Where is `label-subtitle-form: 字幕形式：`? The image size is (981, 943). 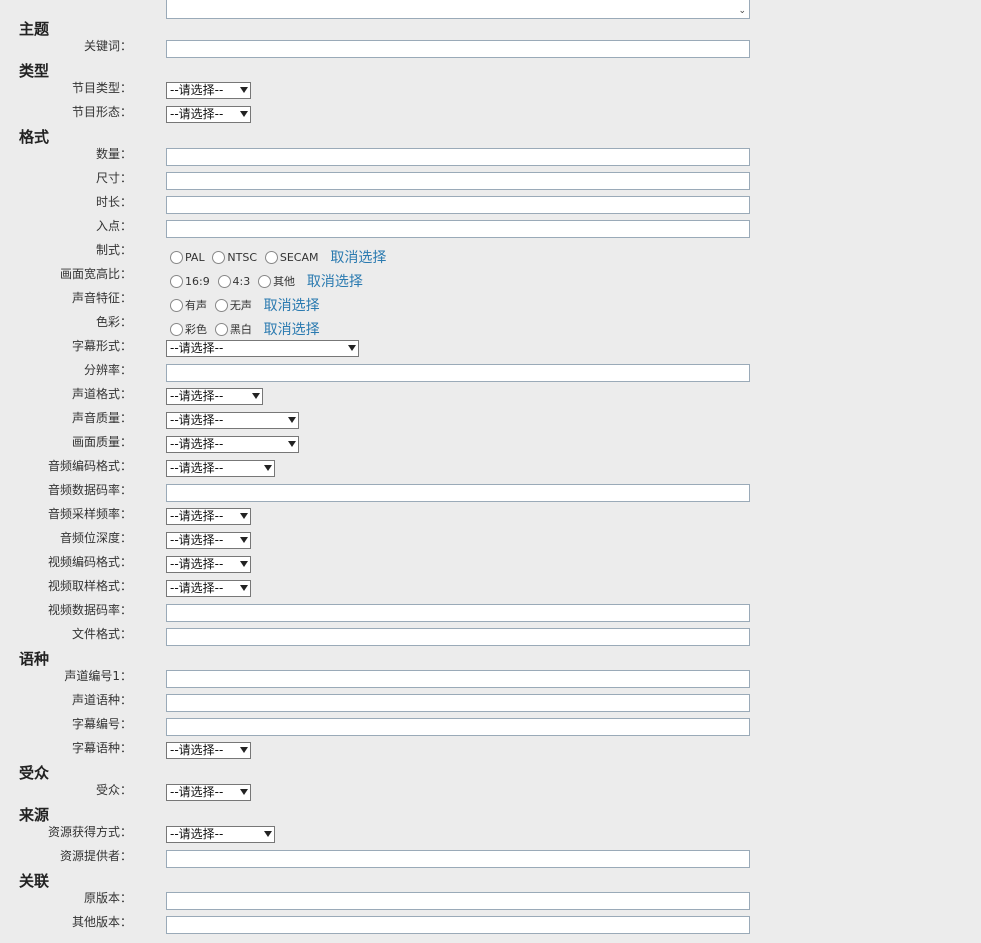 label-subtitle-form: 字幕形式： is located at coordinates (101, 346).